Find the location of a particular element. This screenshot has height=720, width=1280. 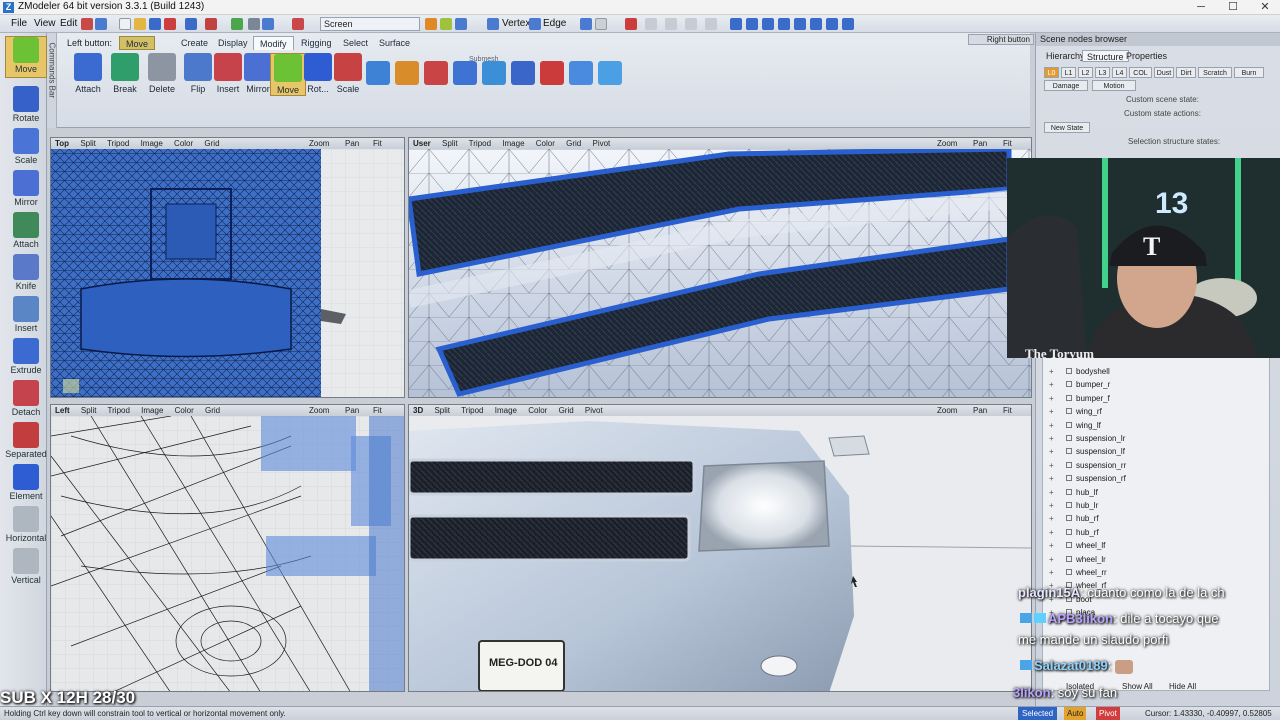

viewport-3d-split: Split is located at coordinates (442, 410).